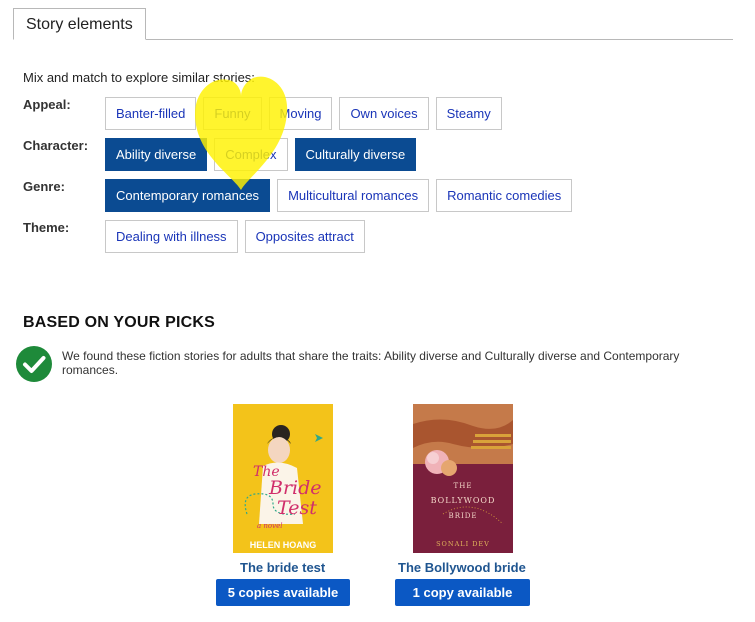 This screenshot has height=622, width=755. What do you see at coordinates (79, 24) in the screenshot?
I see `tab-story-elements: Story elements` at bounding box center [79, 24].